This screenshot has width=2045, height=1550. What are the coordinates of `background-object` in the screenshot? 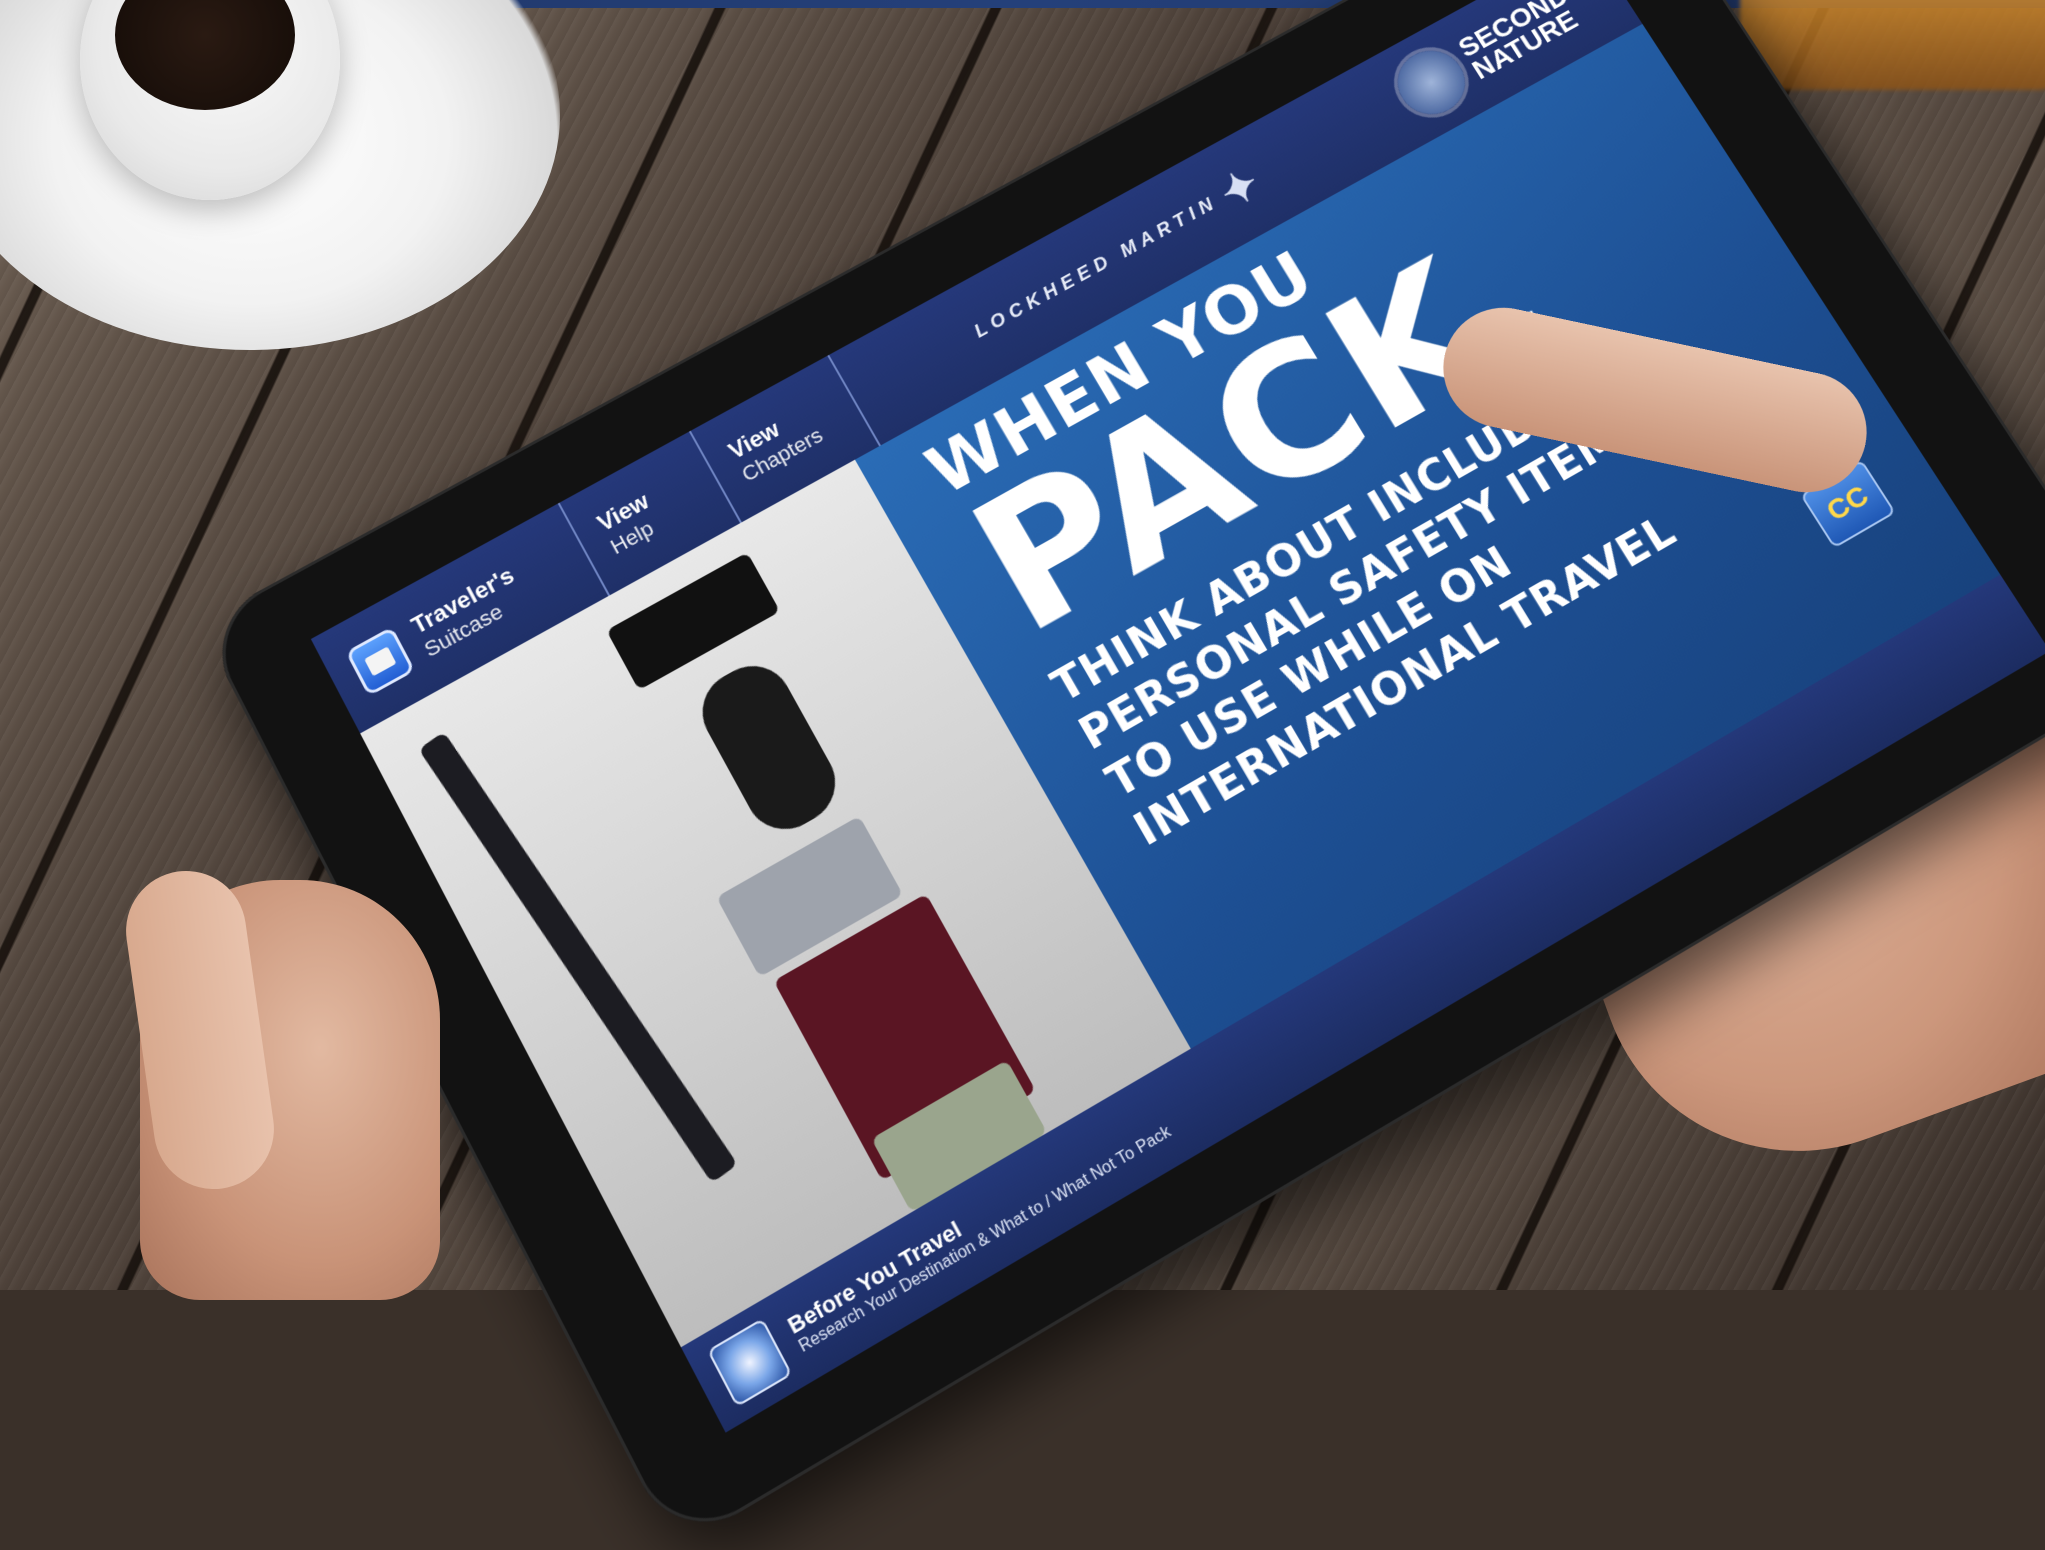 It's located at (1892, 45).